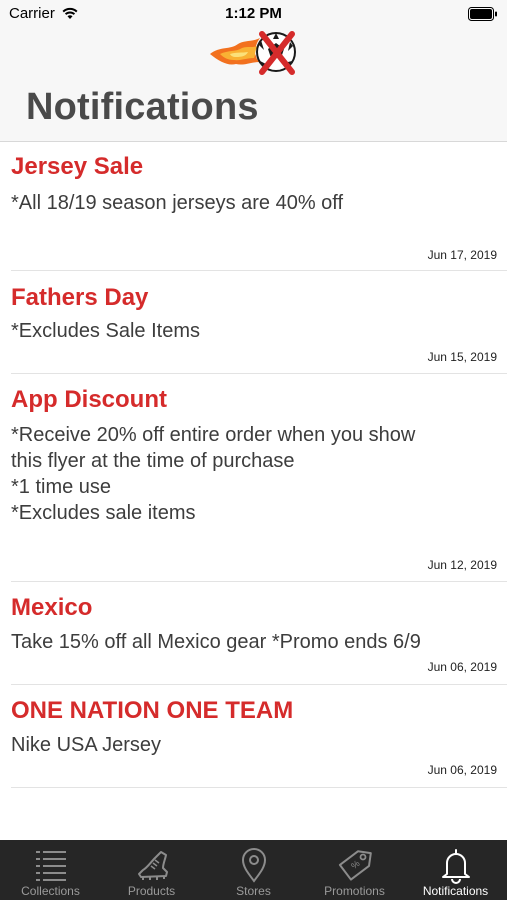  What do you see at coordinates (456, 866) in the screenshot?
I see `bell-icon` at bounding box center [456, 866].